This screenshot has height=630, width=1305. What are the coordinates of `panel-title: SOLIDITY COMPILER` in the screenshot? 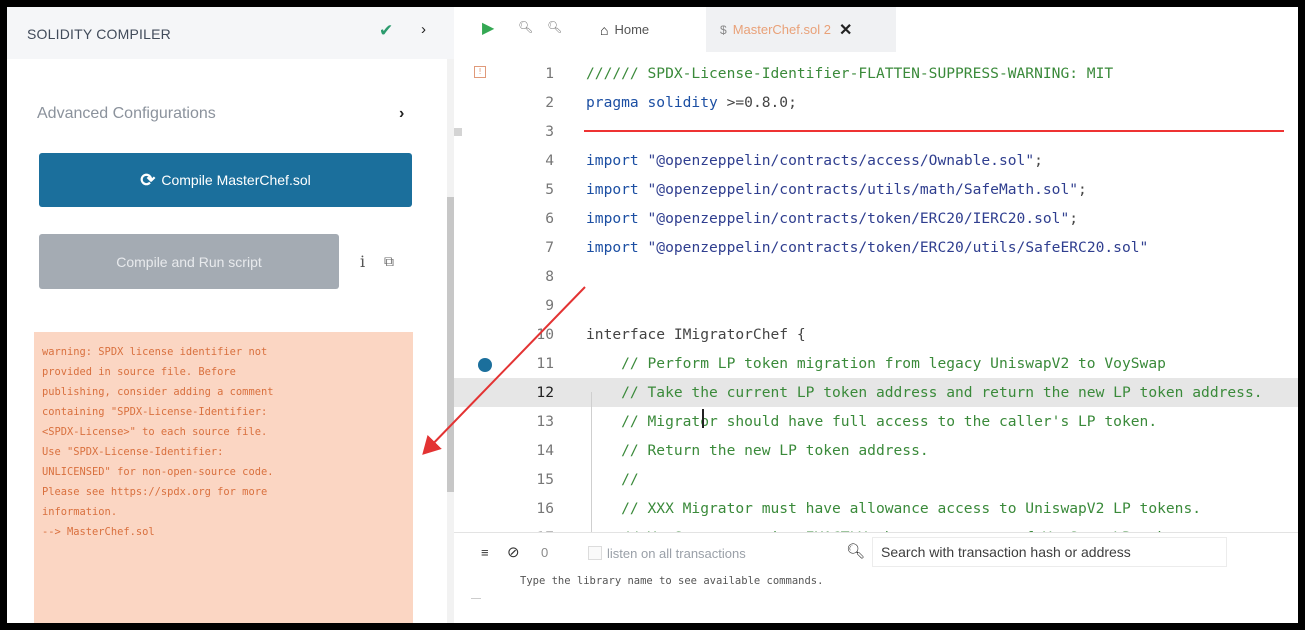 It's located at (99, 34).